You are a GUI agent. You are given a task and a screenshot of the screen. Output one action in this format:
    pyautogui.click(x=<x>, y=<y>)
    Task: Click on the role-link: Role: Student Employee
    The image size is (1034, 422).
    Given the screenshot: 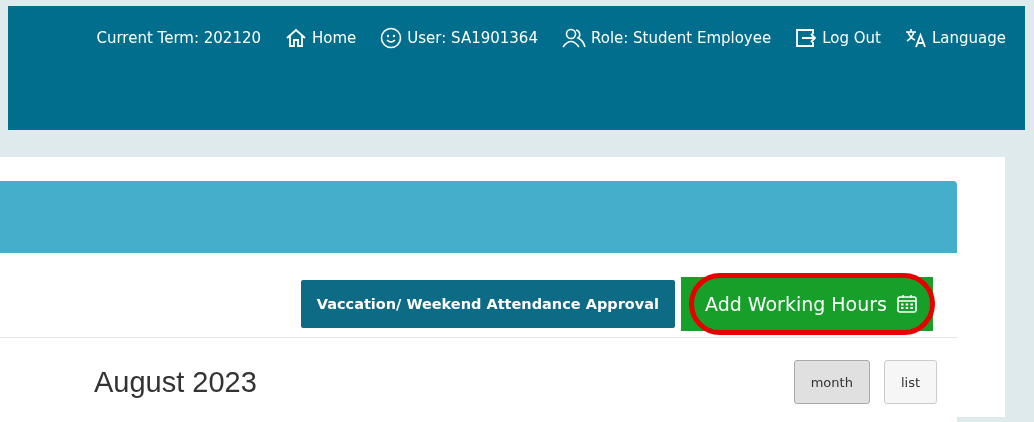 What is the action you would take?
    pyautogui.click(x=666, y=38)
    